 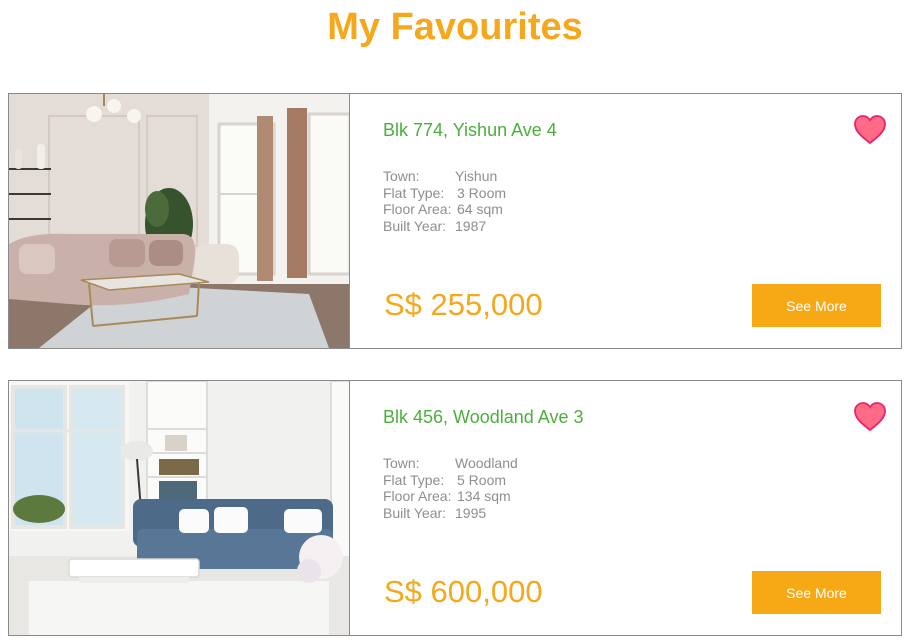 I want to click on detail-flat-type: Flat Type: 5 Room, so click(x=450, y=480).